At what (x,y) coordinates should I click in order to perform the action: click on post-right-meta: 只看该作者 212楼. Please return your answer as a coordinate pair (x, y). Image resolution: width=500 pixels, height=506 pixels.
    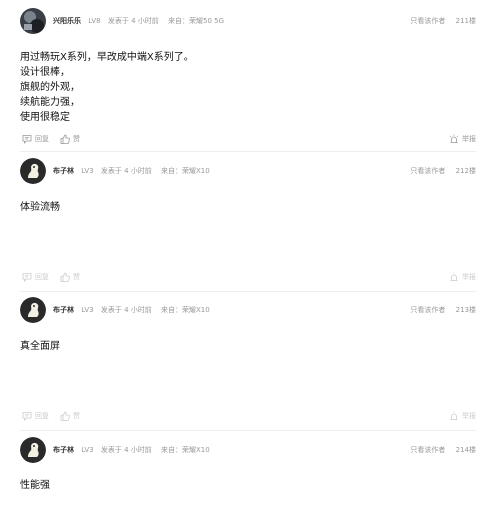
    Looking at the image, I should click on (443, 171).